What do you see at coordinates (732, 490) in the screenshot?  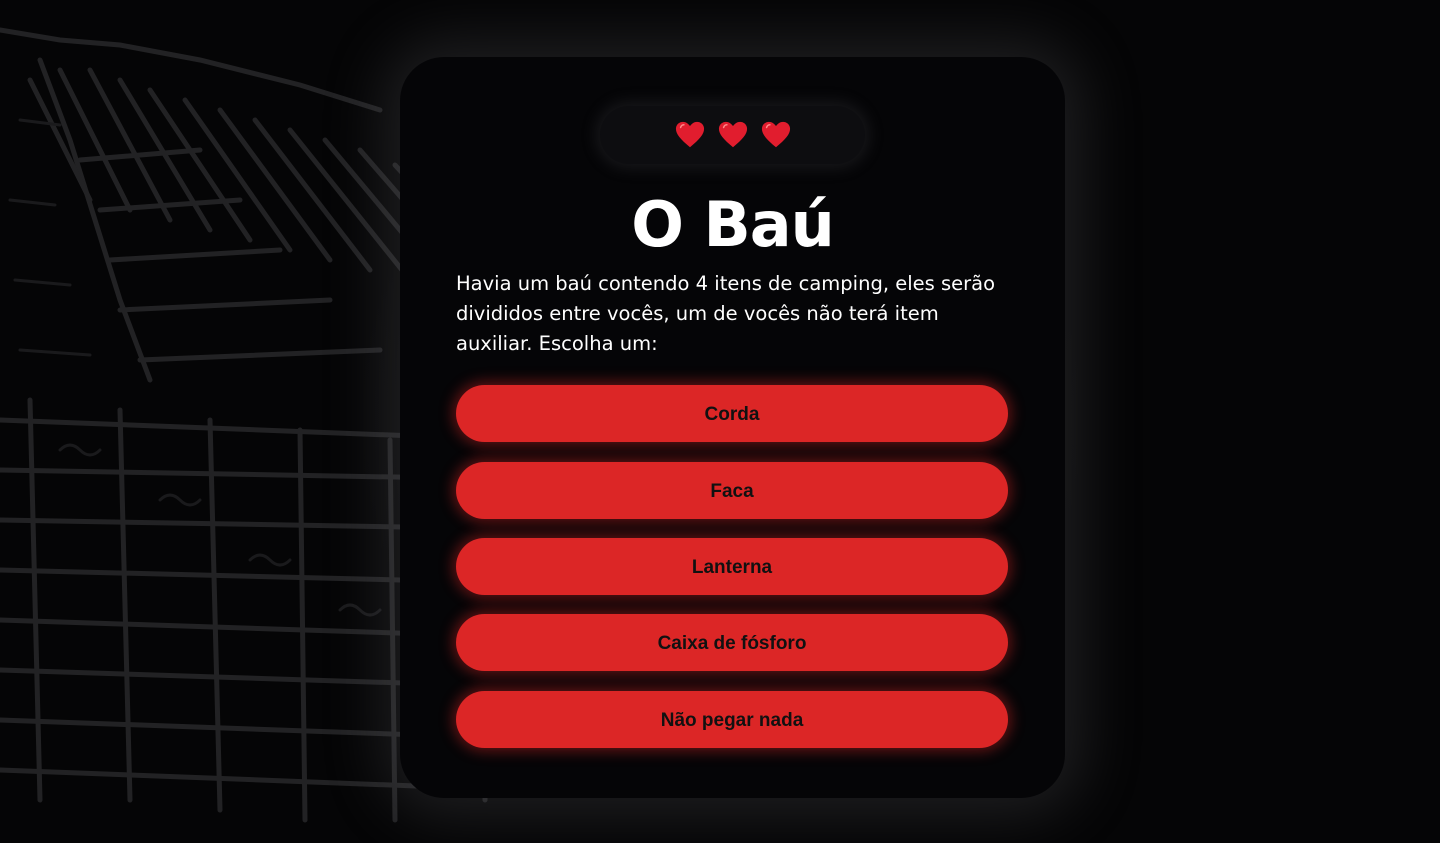 I see `option-faca-button: Faca` at bounding box center [732, 490].